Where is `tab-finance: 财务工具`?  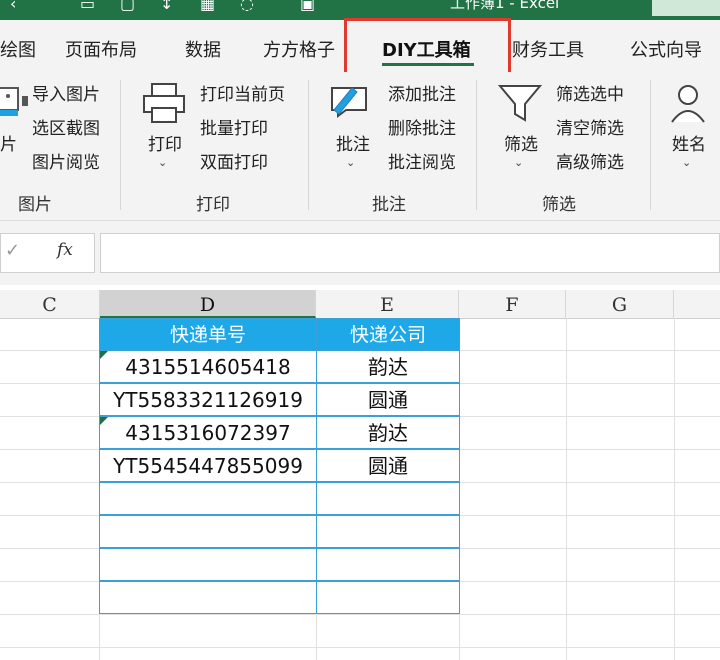
tab-finance: 财务工具 is located at coordinates (548, 49).